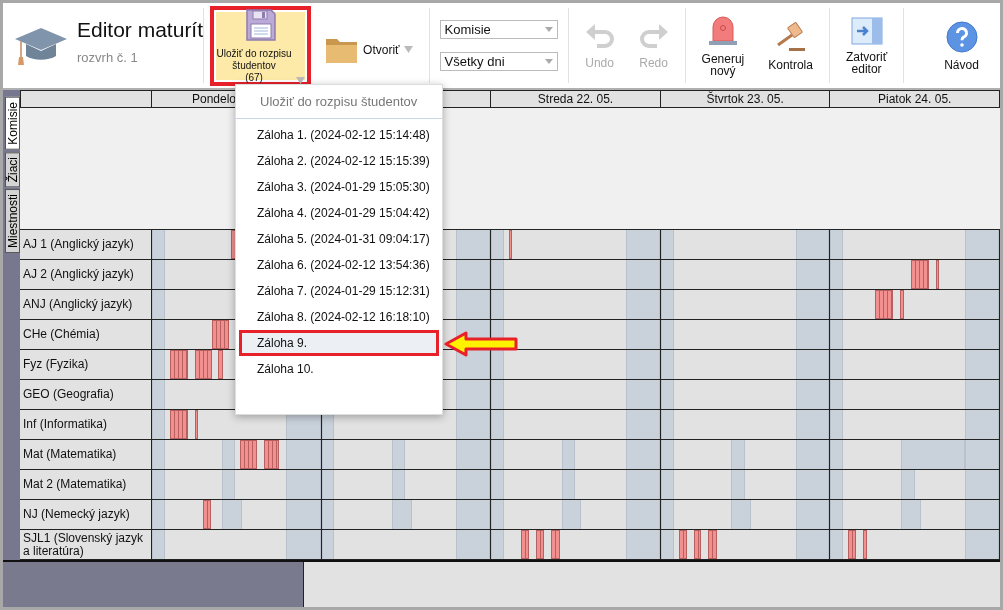 This screenshot has width=1003, height=610. I want to click on subject-label: SJL1 (Slovenský jazyk a literatúra), so click(86, 545).